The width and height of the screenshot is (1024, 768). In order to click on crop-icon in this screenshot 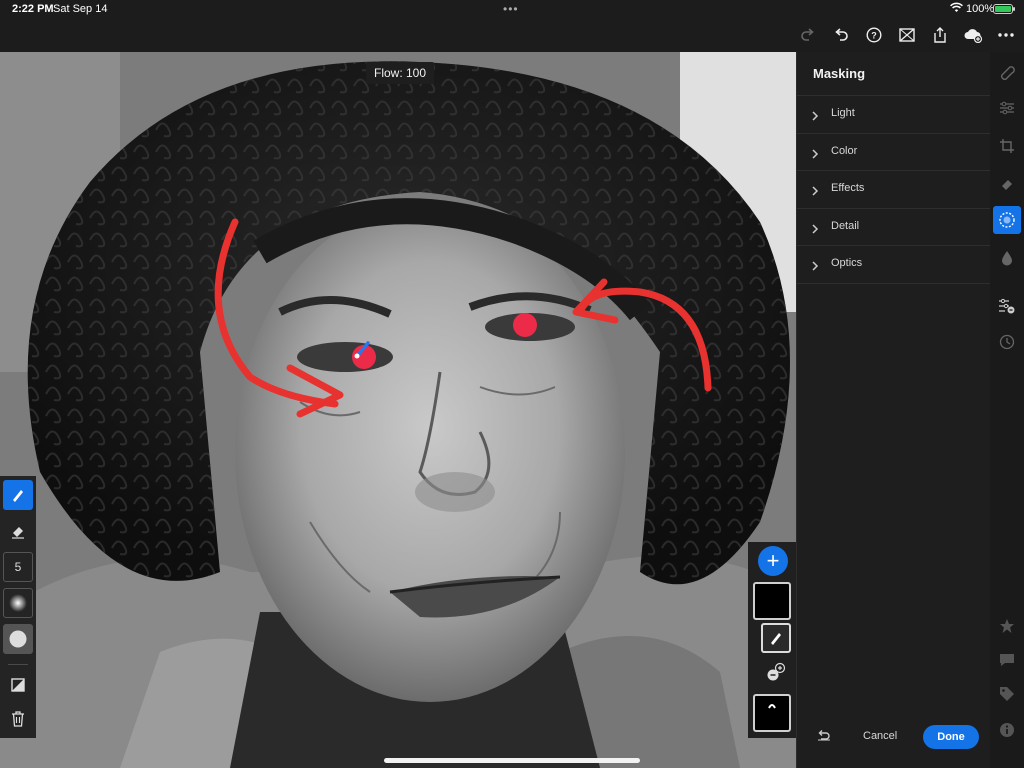, I will do `click(1007, 146)`.